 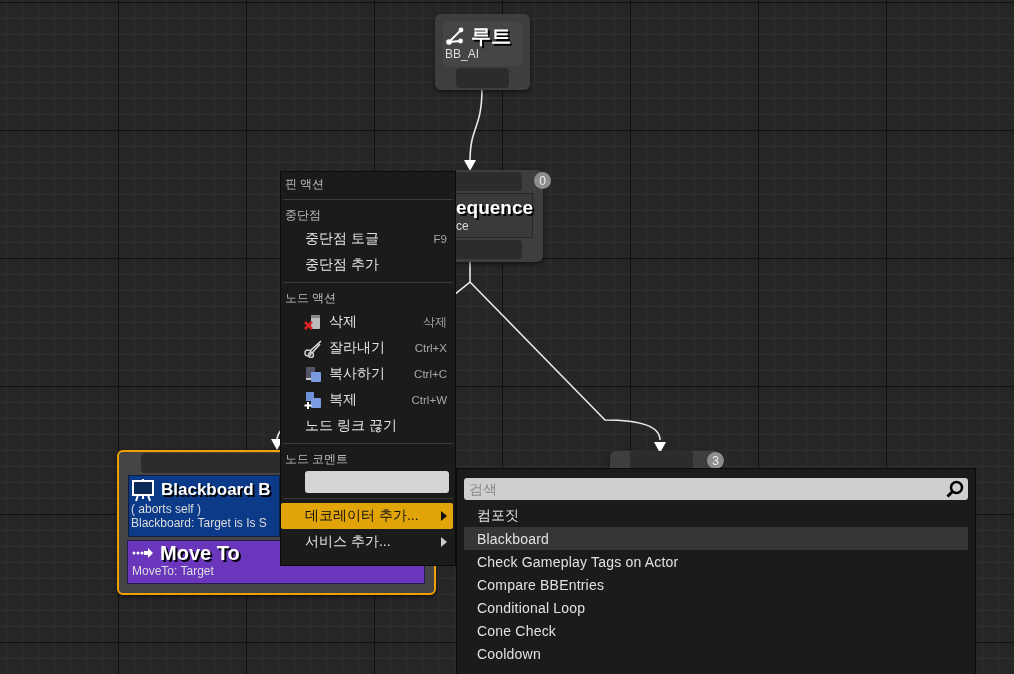 What do you see at coordinates (429, 400) in the screenshot?
I see `shortcut-label: Ctrl+W` at bounding box center [429, 400].